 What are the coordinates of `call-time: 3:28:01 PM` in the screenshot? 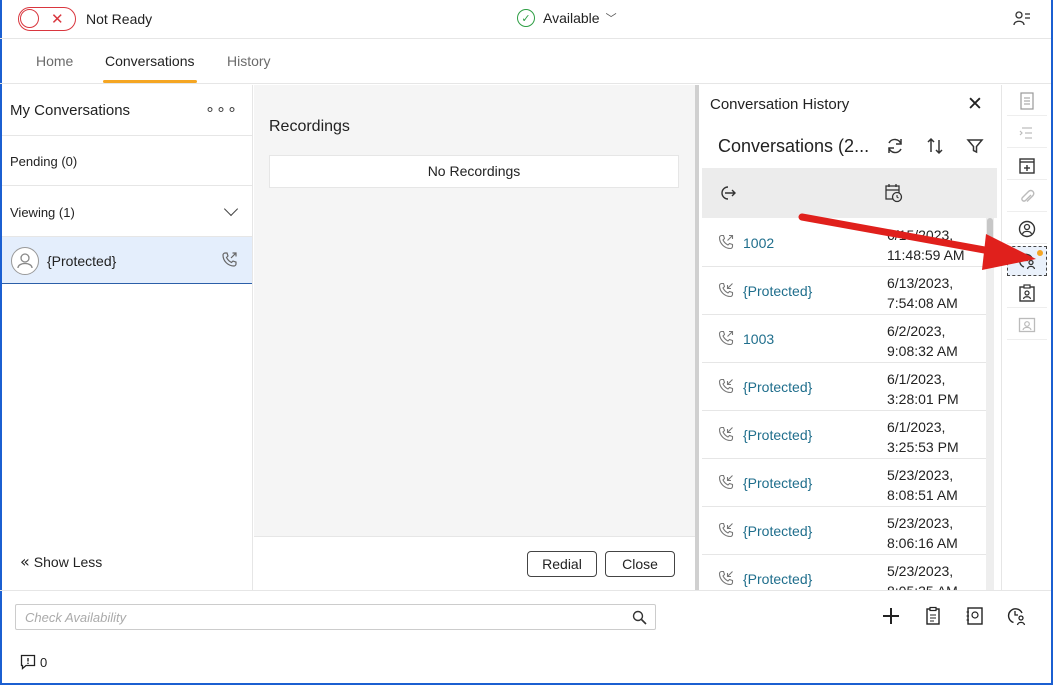 It's located at (923, 399).